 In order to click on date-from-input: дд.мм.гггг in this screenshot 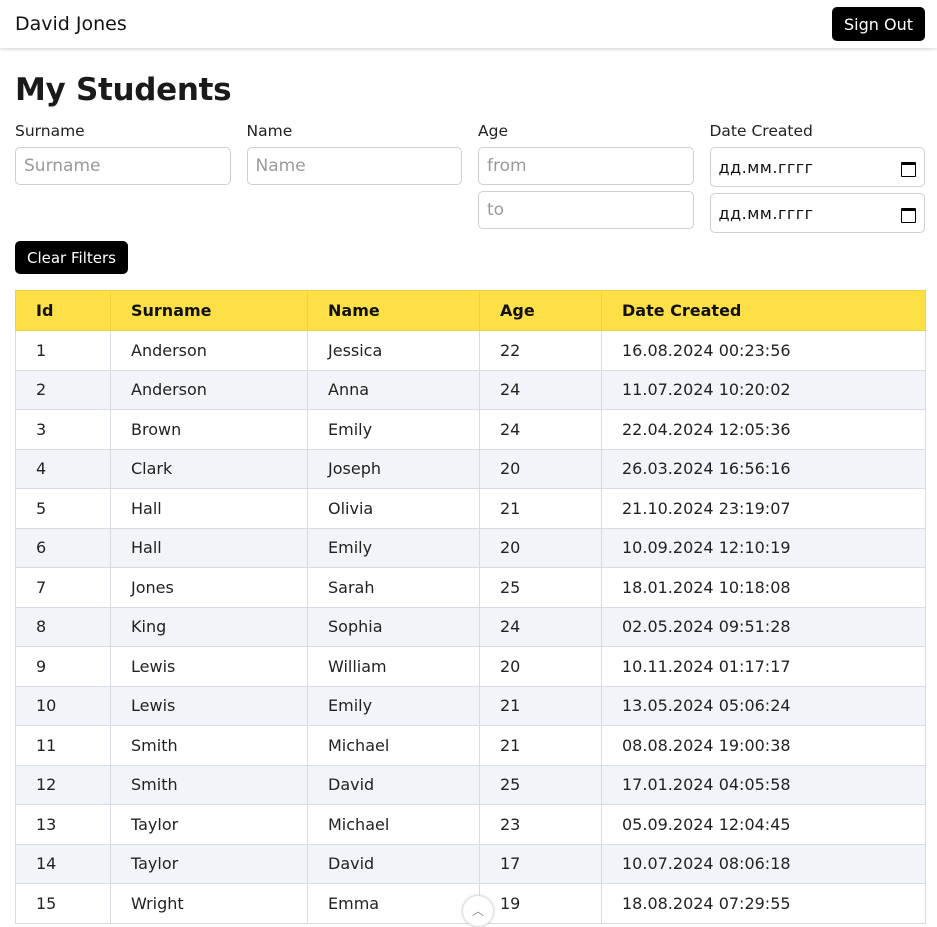, I will do `click(817, 167)`.